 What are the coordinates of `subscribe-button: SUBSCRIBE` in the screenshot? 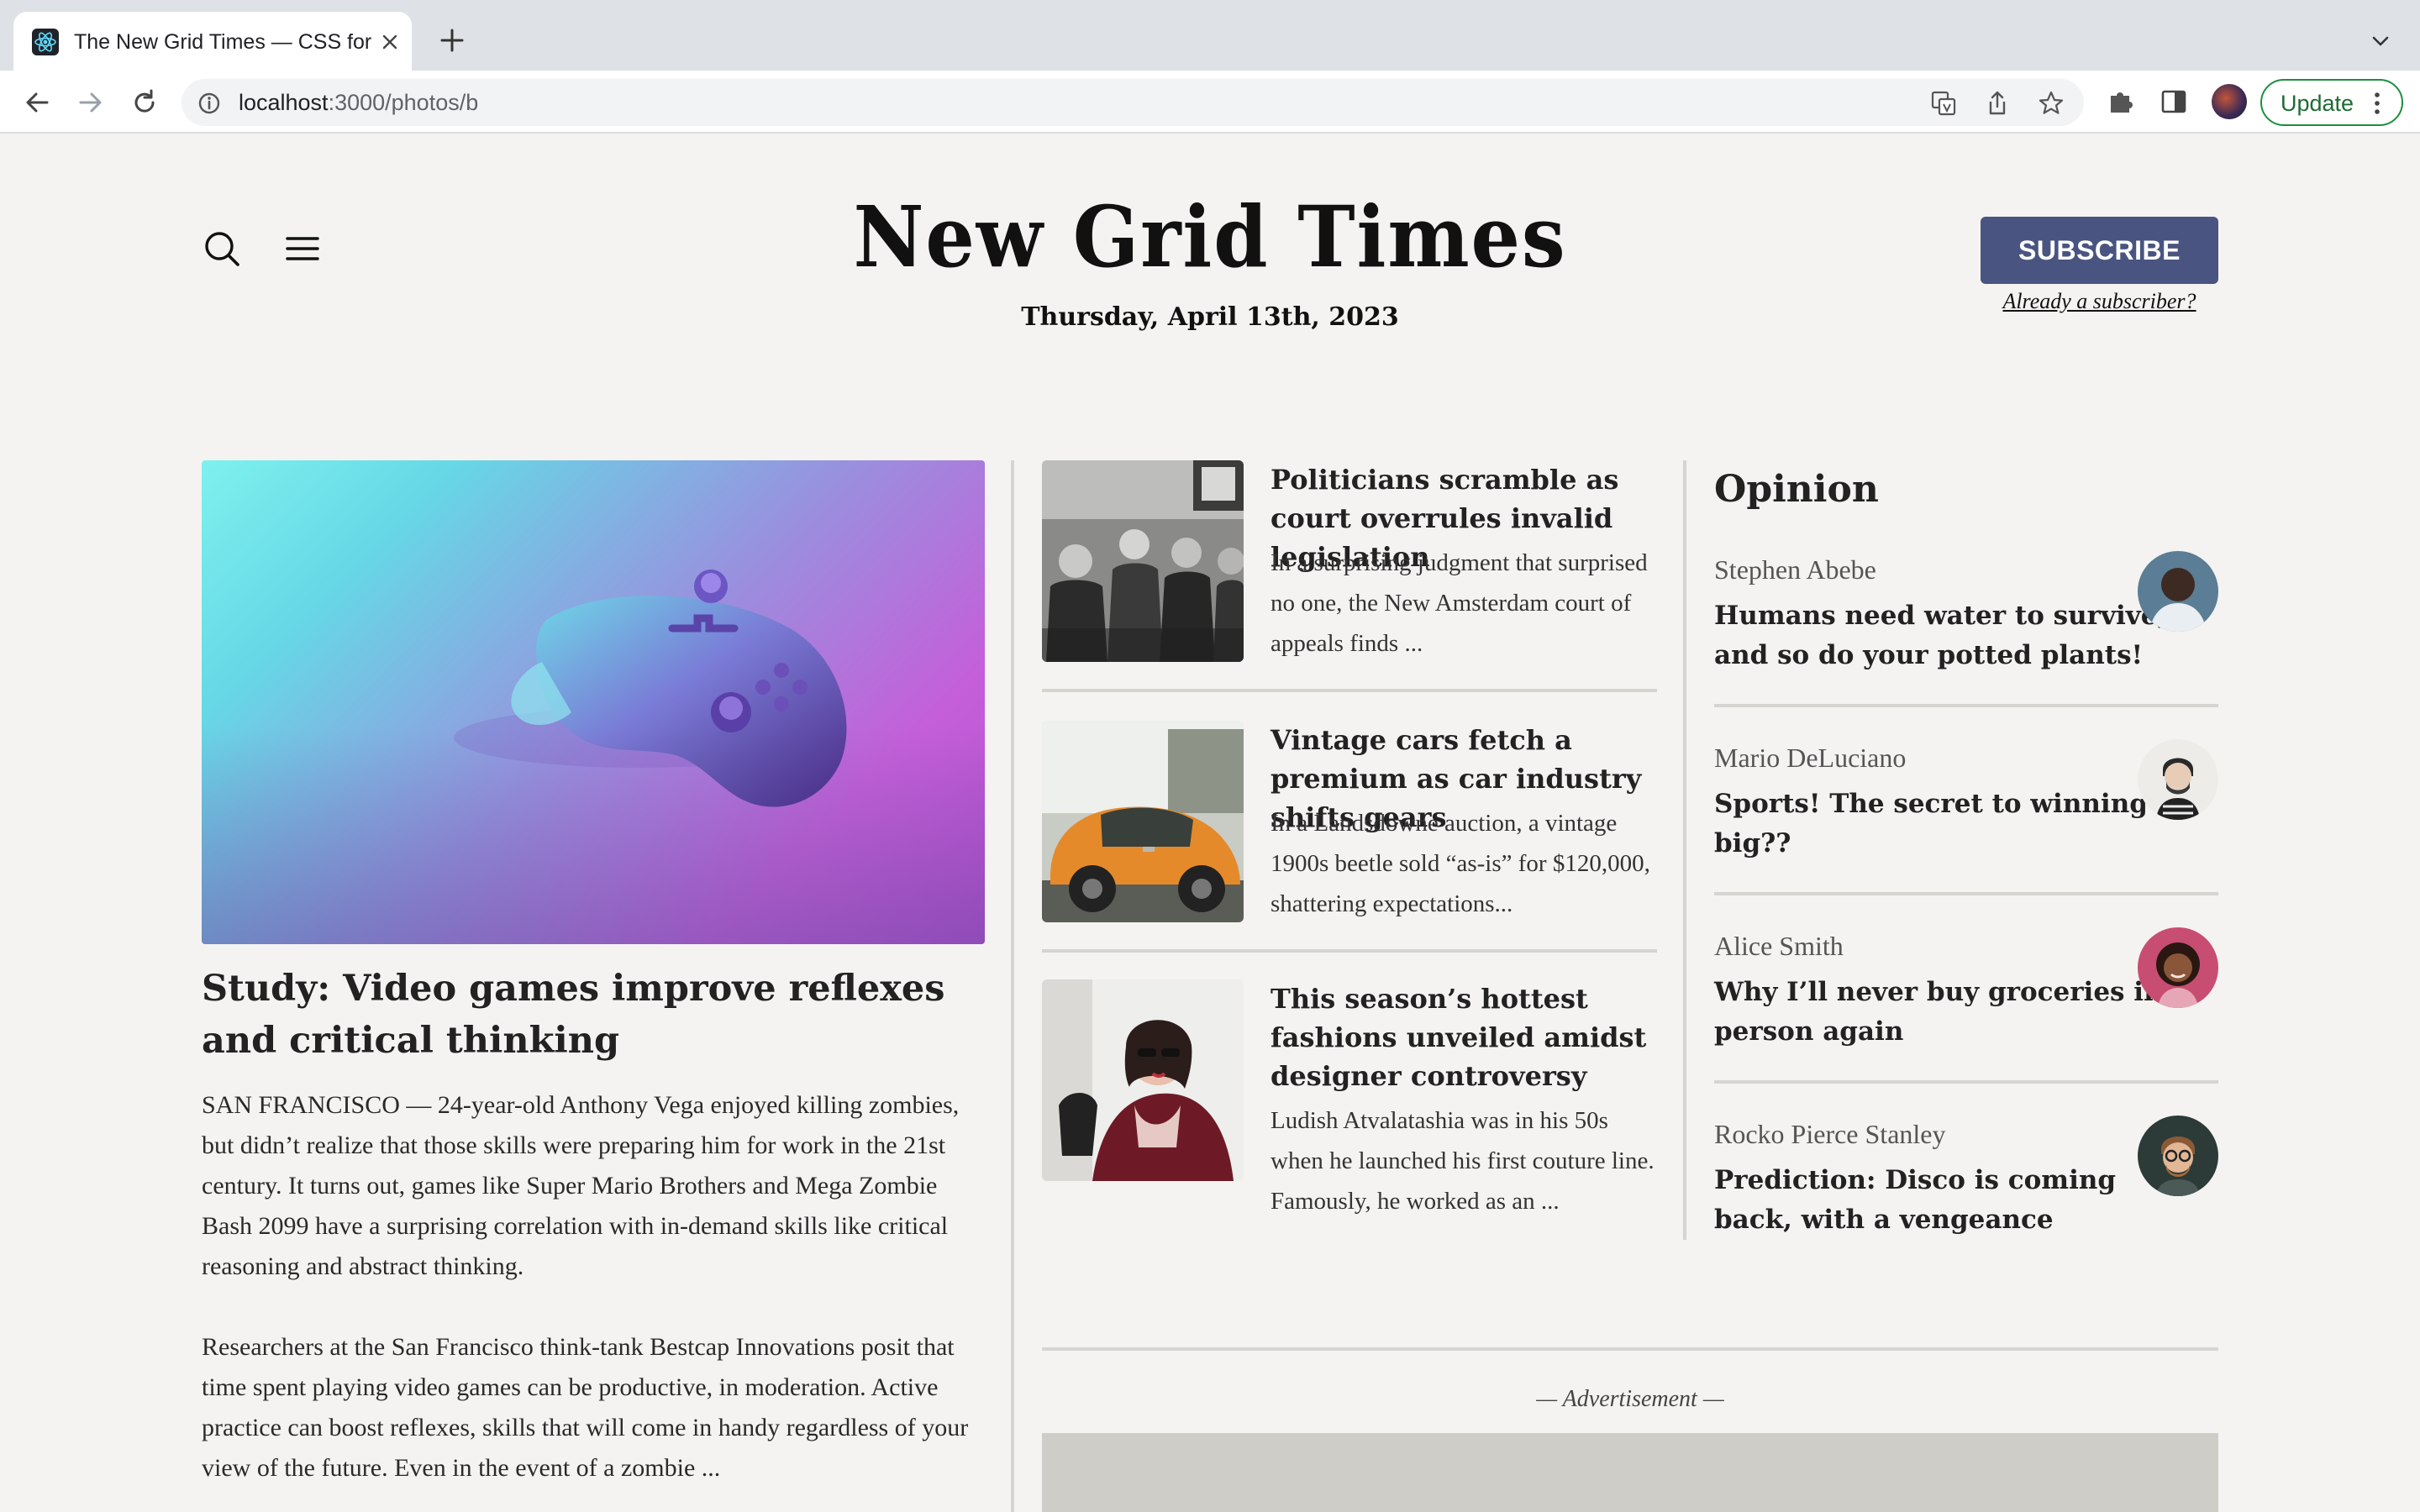 It's located at (2099, 250).